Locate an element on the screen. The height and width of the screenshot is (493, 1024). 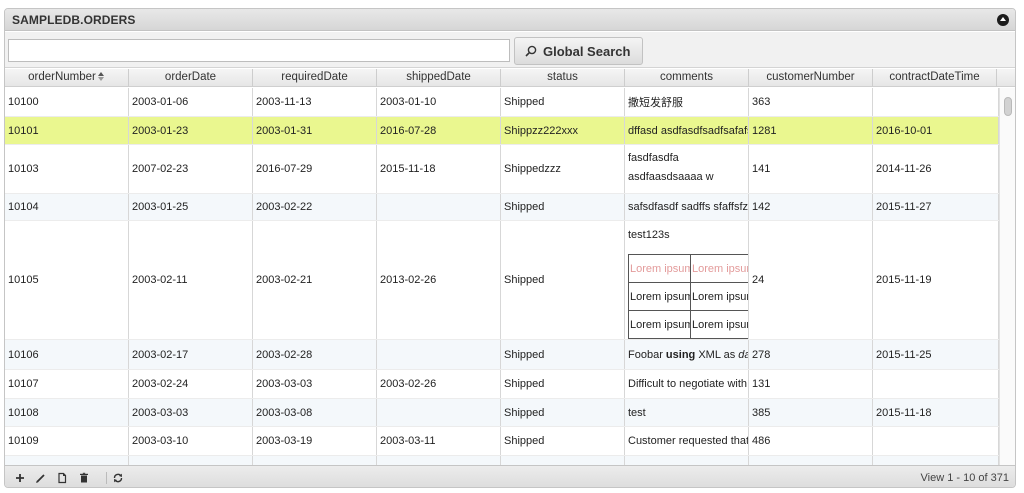
cell-orderdate: 2007-02-23 is located at coordinates (191, 169).